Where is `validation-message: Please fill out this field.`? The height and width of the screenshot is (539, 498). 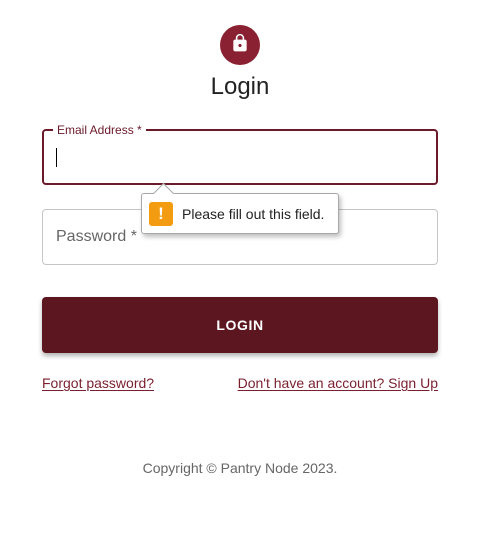 validation-message: Please fill out this field. is located at coordinates (253, 213).